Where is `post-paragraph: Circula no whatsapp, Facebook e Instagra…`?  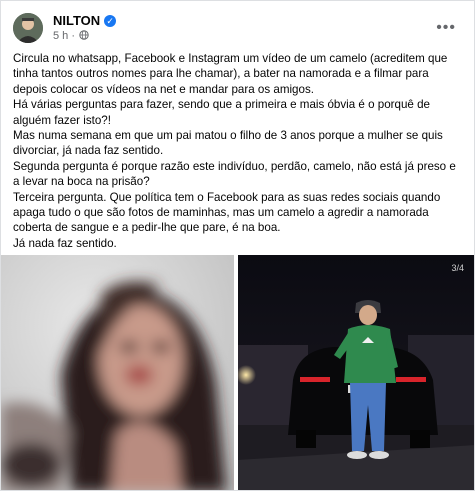 post-paragraph: Circula no whatsapp, Facebook e Instagra… is located at coordinates (230, 74).